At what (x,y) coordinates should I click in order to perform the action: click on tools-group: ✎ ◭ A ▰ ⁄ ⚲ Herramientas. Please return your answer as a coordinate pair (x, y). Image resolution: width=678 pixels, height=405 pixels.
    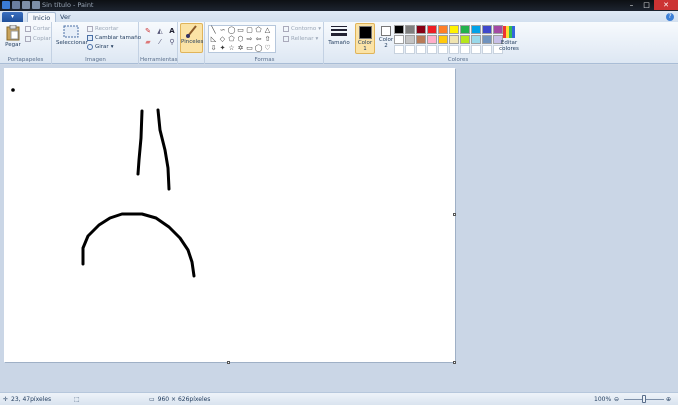
    Looking at the image, I should click on (159, 43).